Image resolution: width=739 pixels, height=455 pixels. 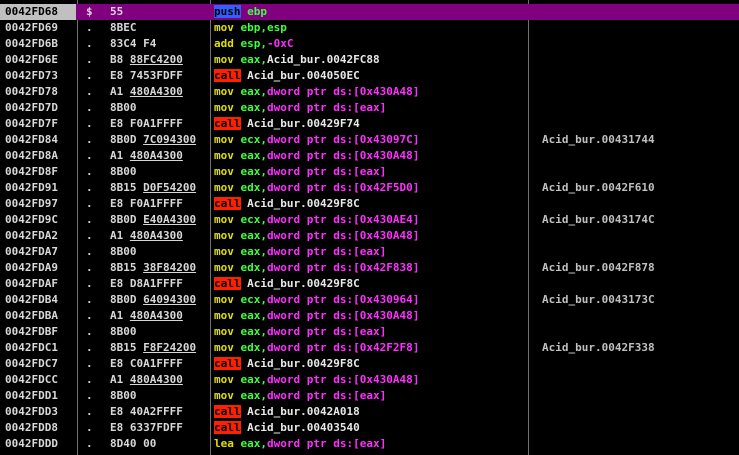 I want to click on disassembly-cell: call Acid_bur.0042A018, so click(x=370, y=412).